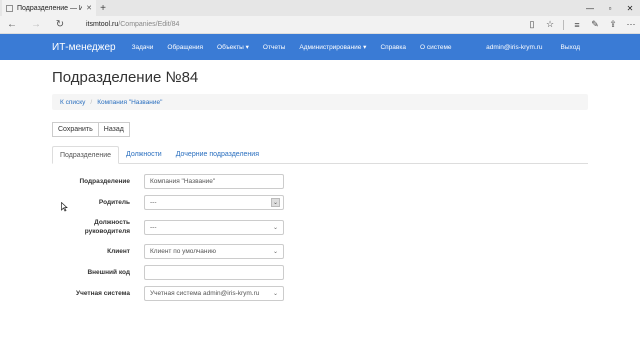 The width and height of the screenshot is (640, 360). What do you see at coordinates (214, 202) in the screenshot?
I see `parent-select: --- ⌄` at bounding box center [214, 202].